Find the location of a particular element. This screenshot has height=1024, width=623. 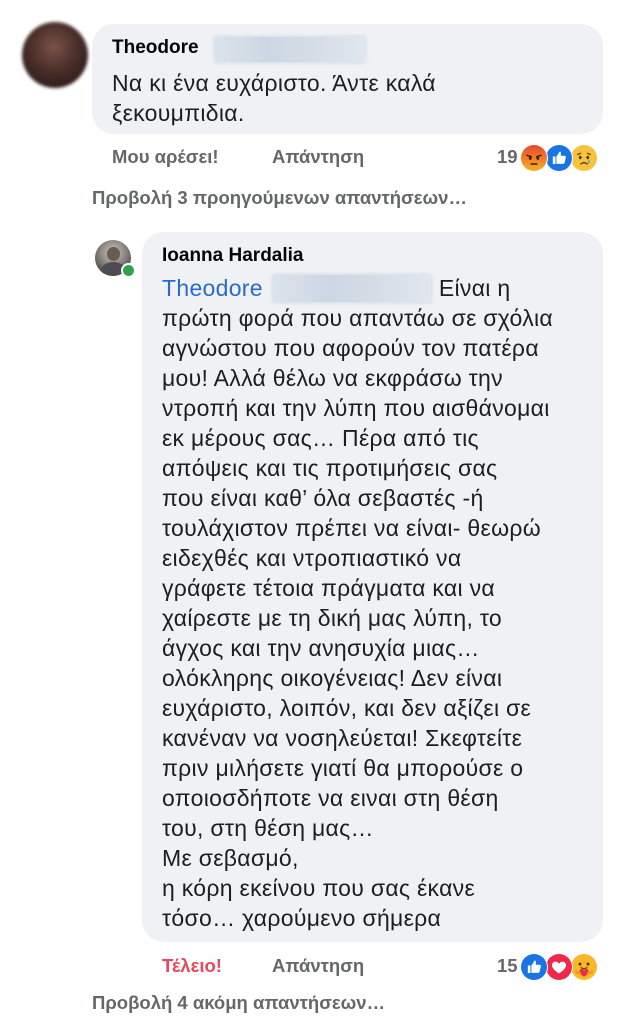

reply-text-line: πρώτη φορά που απαντάω σε σχόλια is located at coordinates (358, 318).